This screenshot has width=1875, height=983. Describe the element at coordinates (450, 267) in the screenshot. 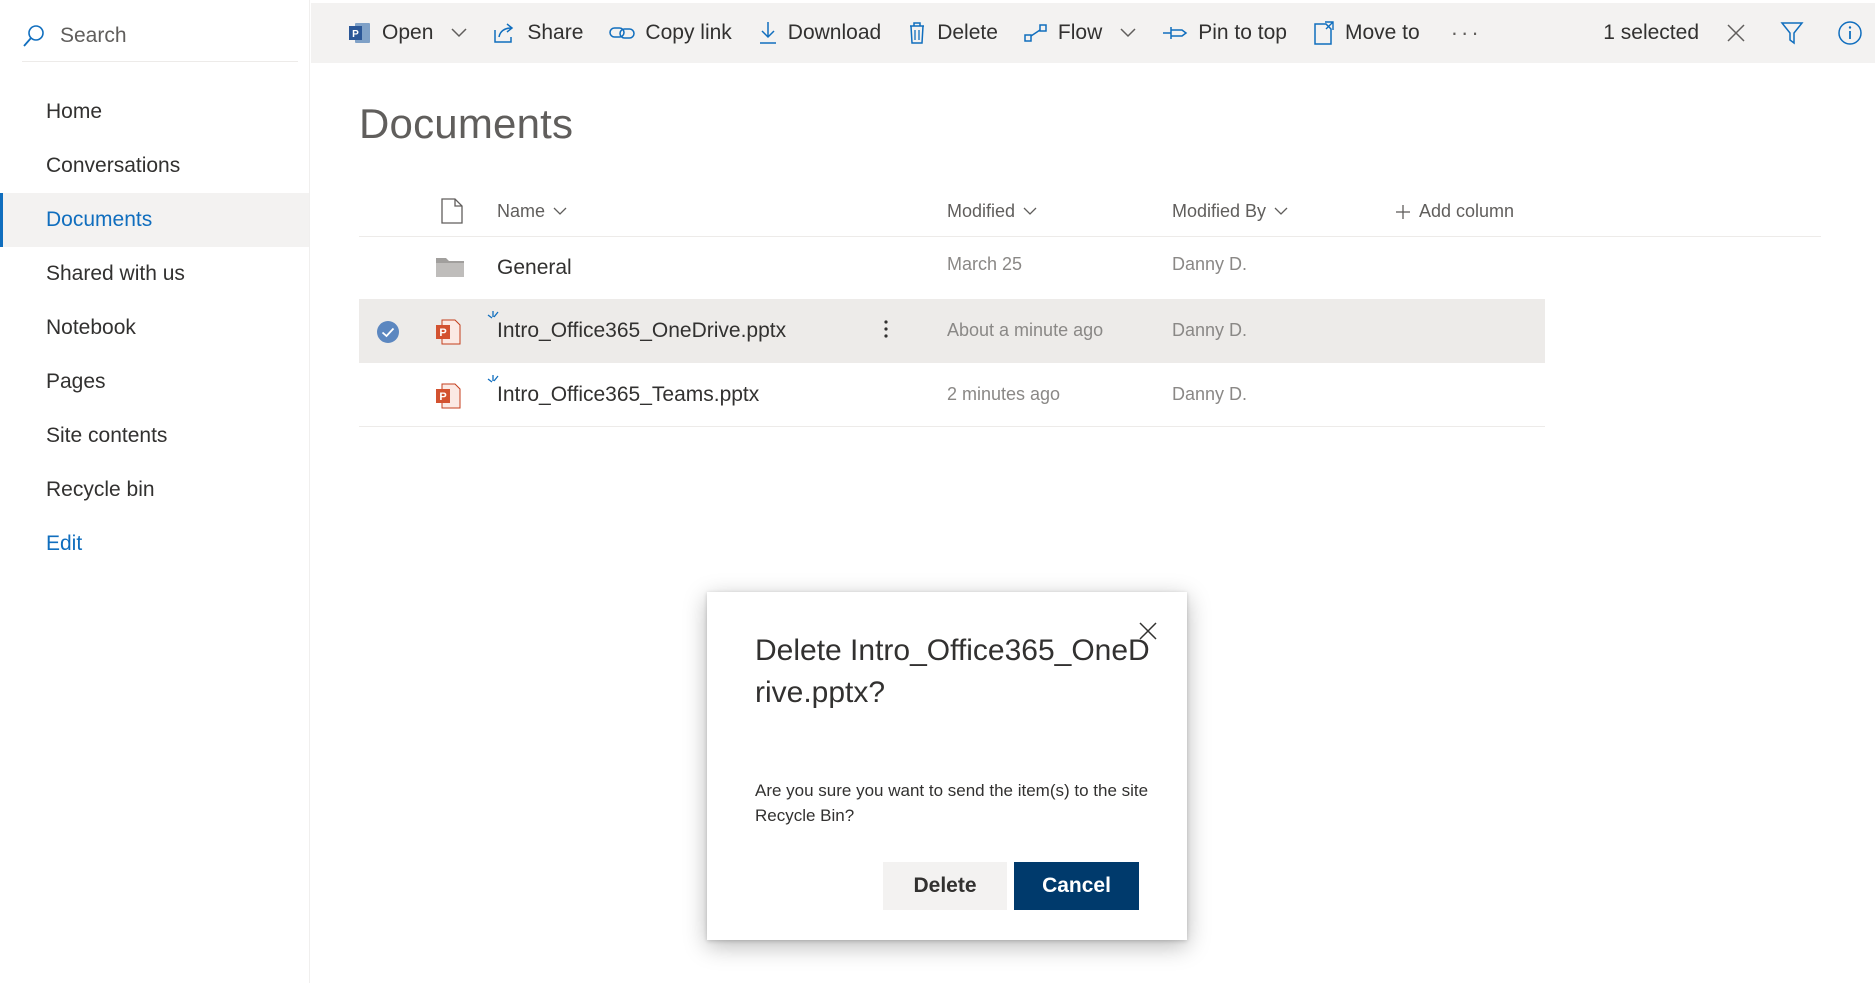

I see `folder-icon` at that location.